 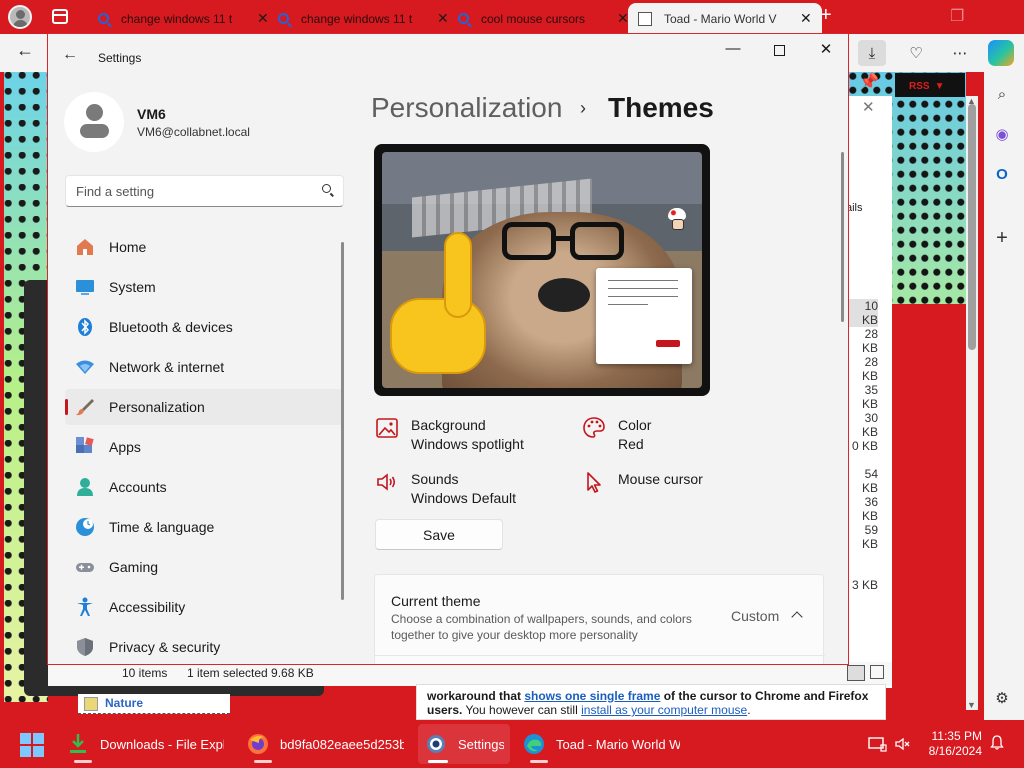 What do you see at coordinates (464, 498) in the screenshot?
I see `sounds-value: Windows Default` at bounding box center [464, 498].